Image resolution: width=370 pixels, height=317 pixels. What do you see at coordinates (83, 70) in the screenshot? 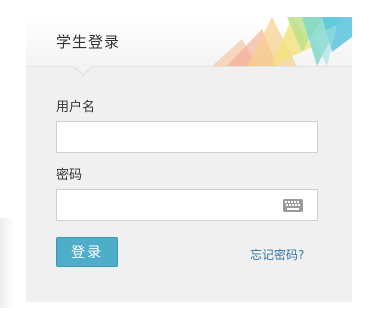
I see `header-pointer` at bounding box center [83, 70].